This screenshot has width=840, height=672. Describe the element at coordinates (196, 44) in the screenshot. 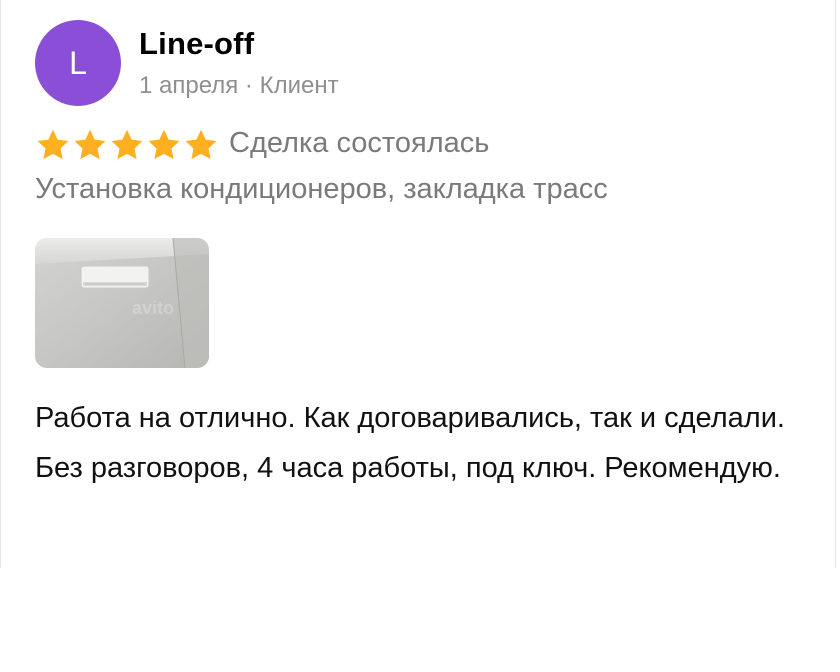

I see `author-name: Line-off` at that location.